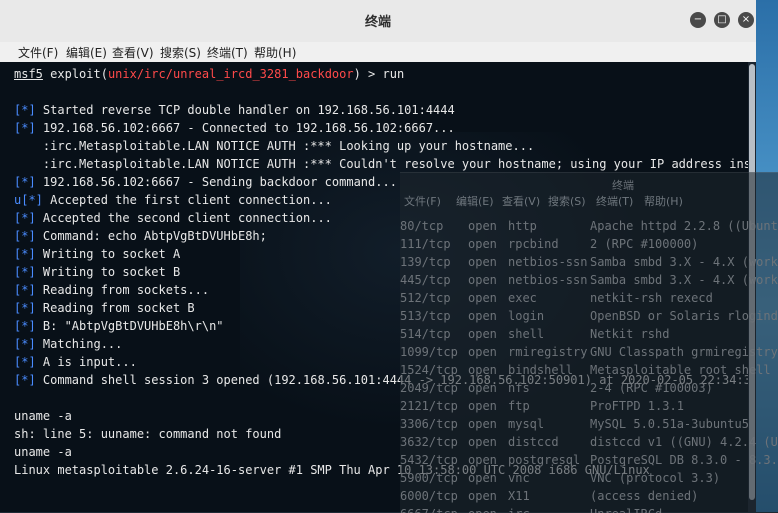 Image resolution: width=778 pixels, height=513 pixels. I want to click on port-port: 6000/tcp, so click(429, 496).